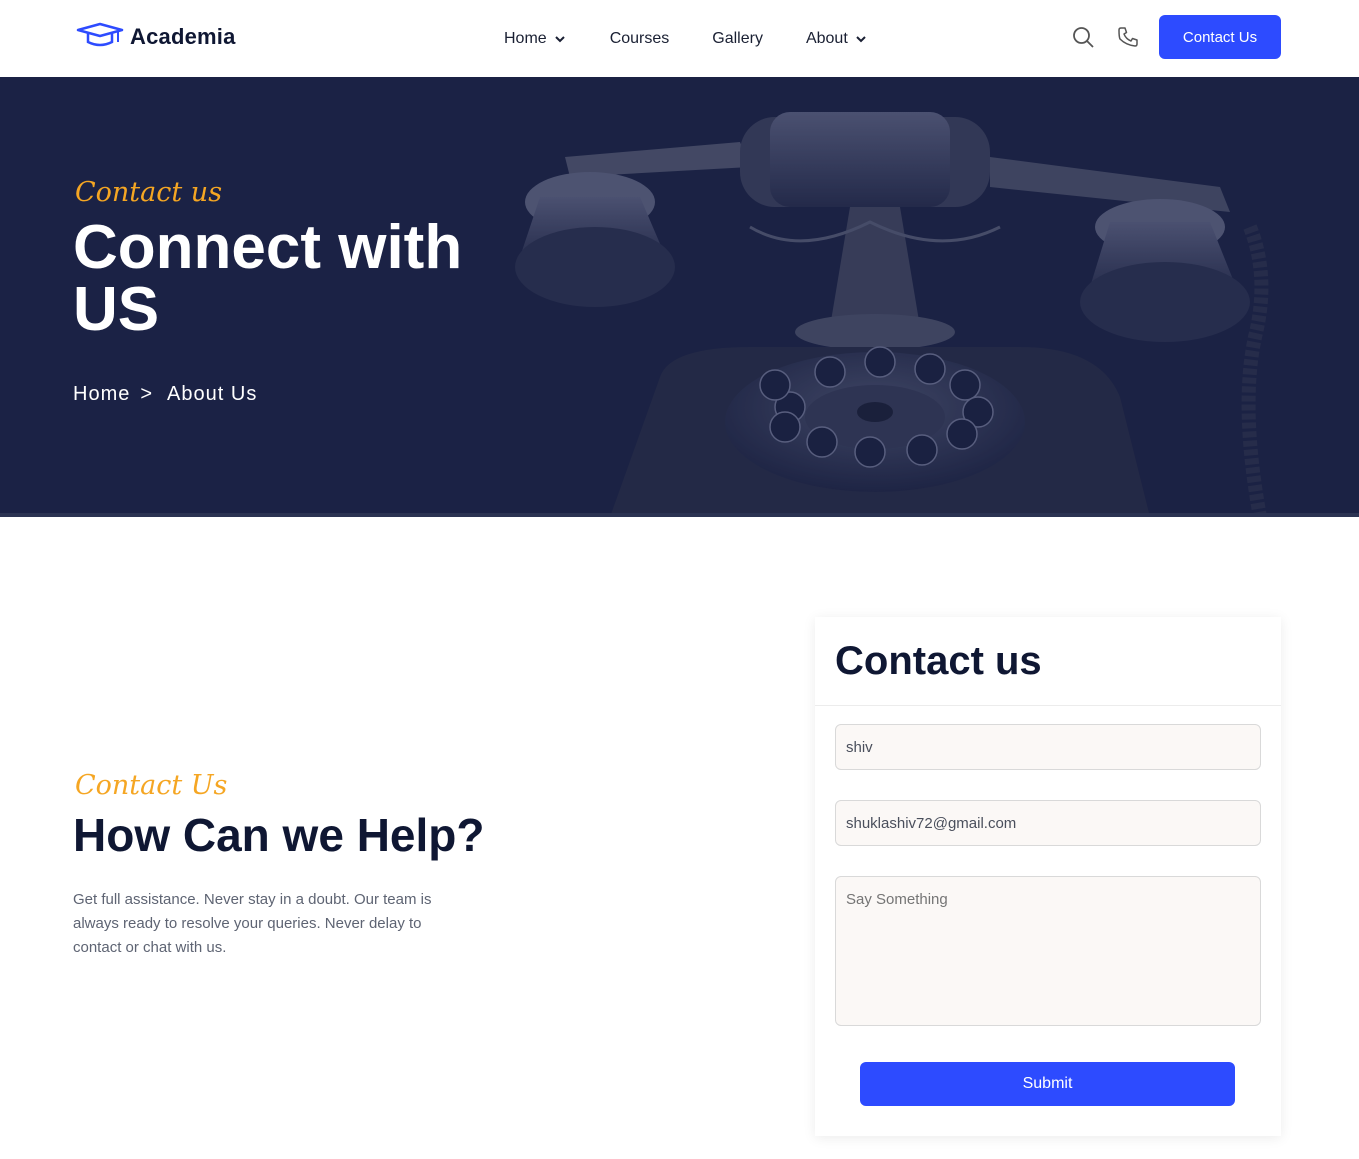 The height and width of the screenshot is (1159, 1359). Describe the element at coordinates (279, 835) in the screenshot. I see `help-title: How Can we Help?` at that location.